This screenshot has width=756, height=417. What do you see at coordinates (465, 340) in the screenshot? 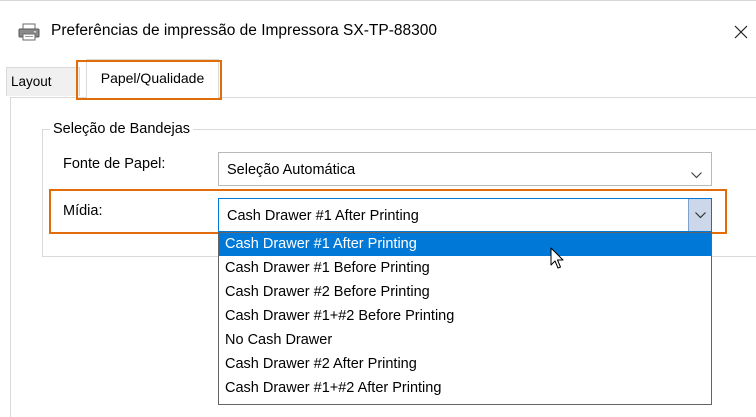
I see `media-option-5: No Cash Drawer` at bounding box center [465, 340].